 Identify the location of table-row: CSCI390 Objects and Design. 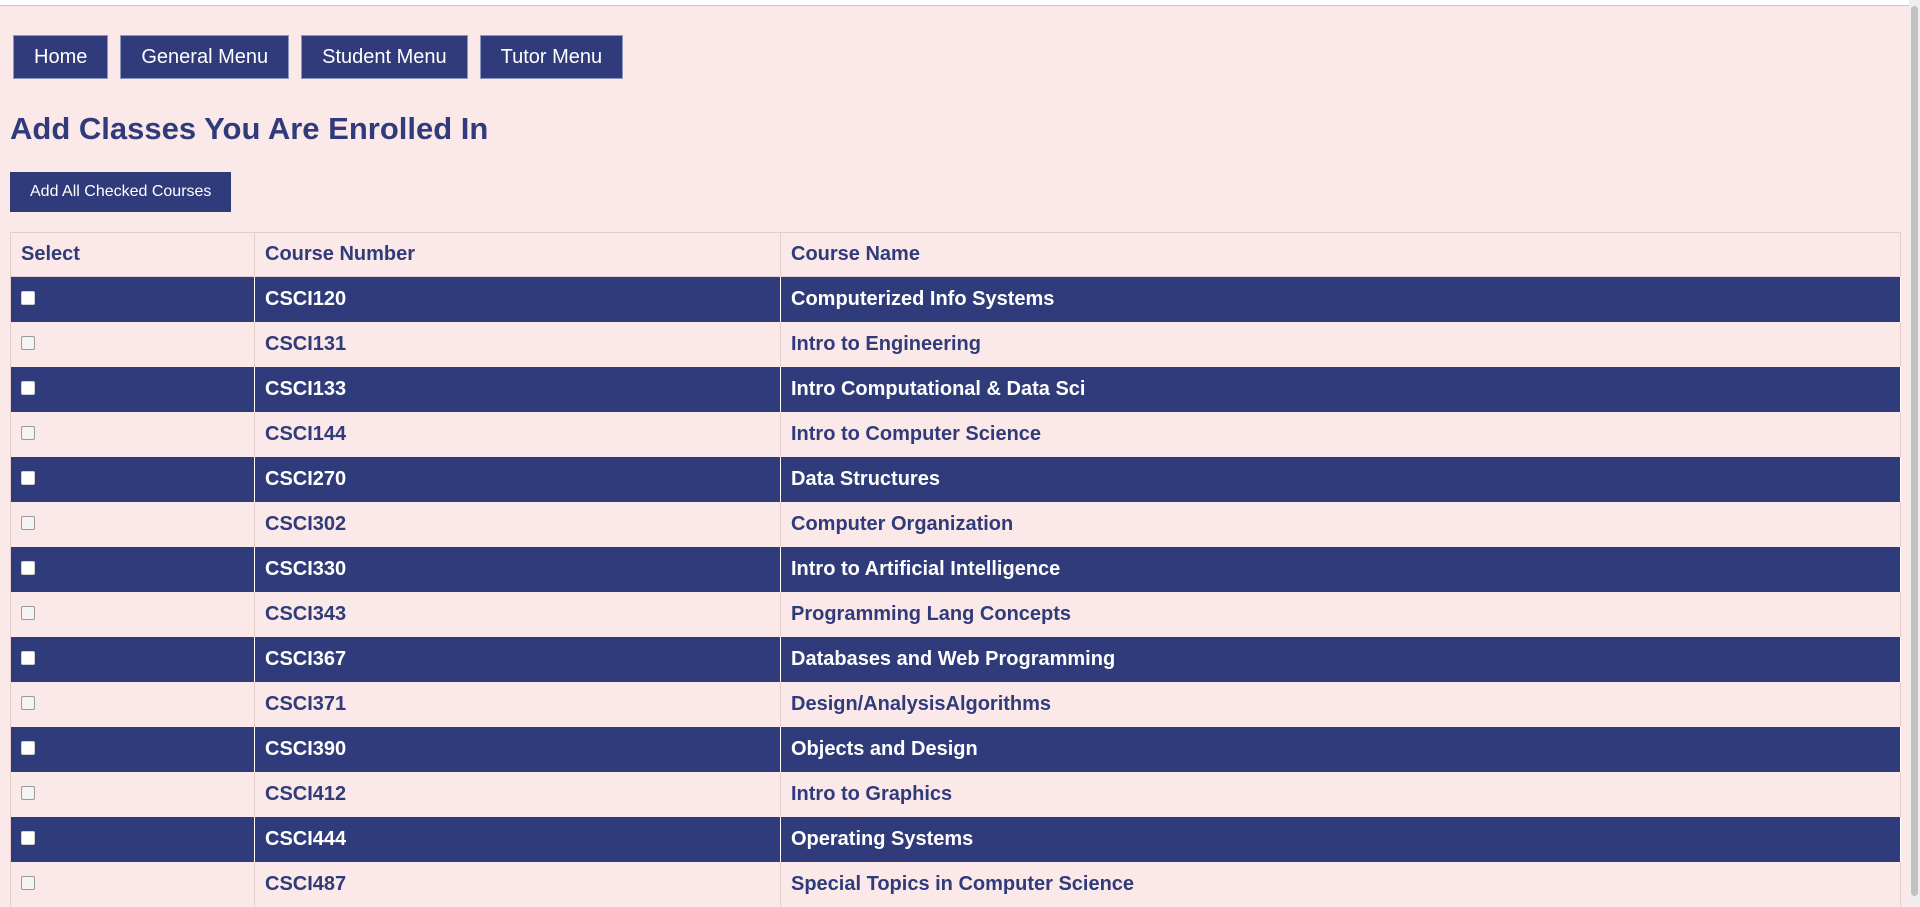
(955, 749).